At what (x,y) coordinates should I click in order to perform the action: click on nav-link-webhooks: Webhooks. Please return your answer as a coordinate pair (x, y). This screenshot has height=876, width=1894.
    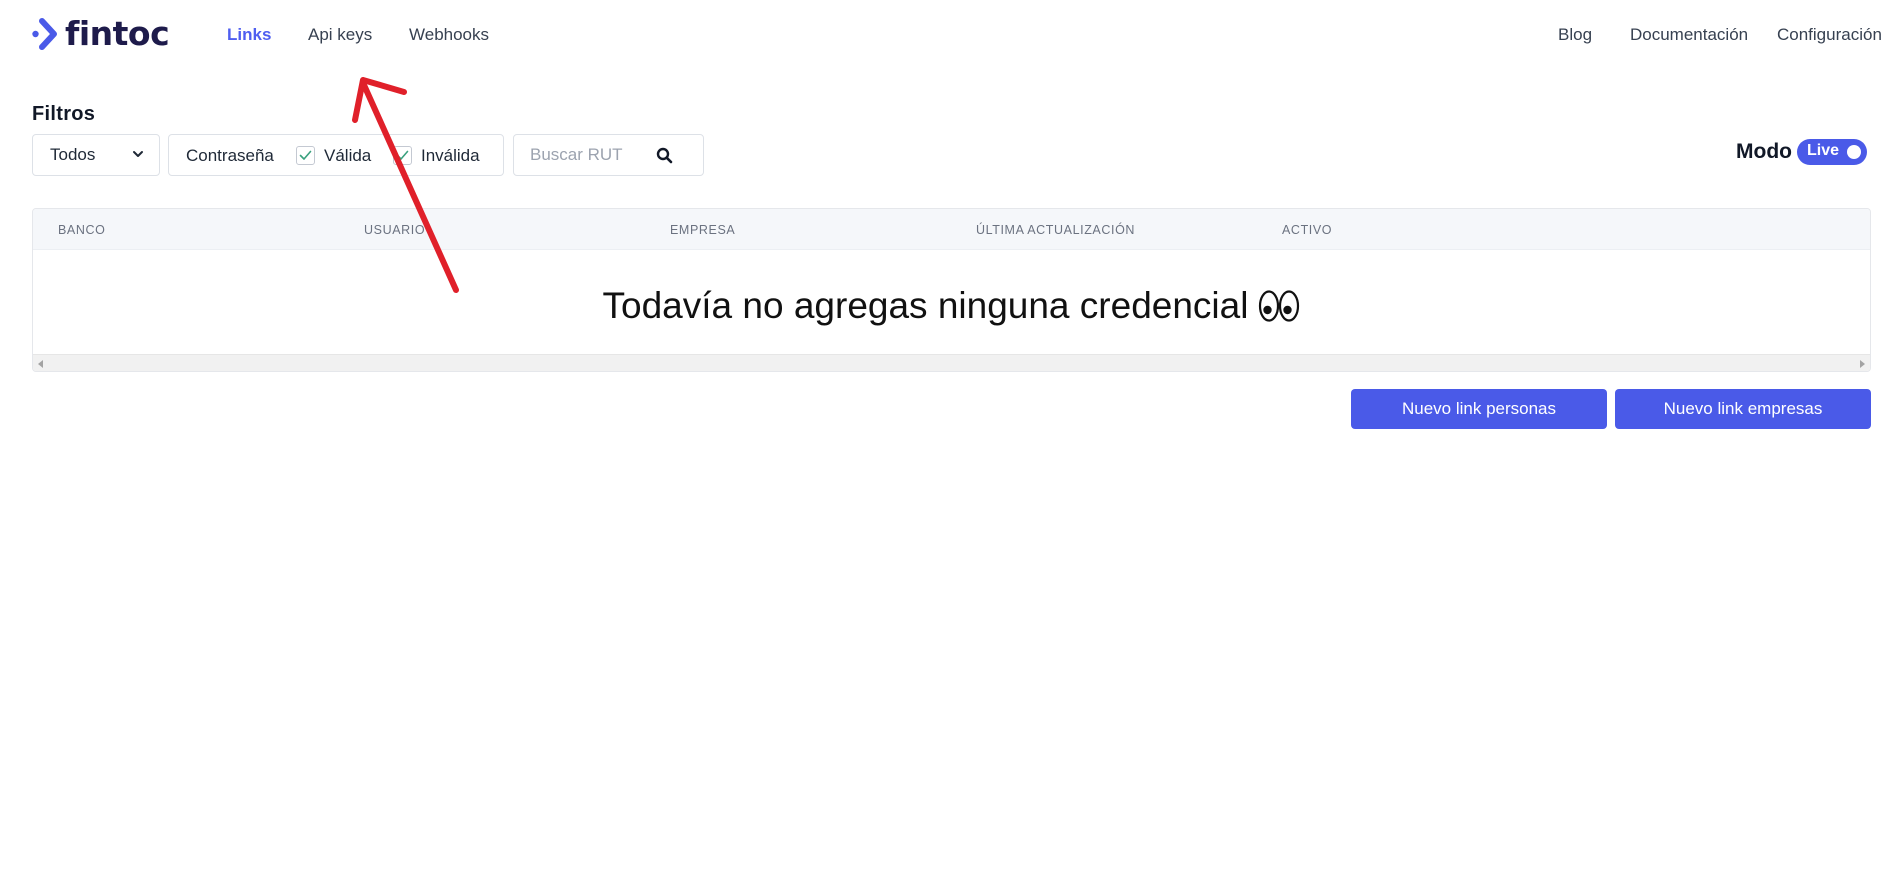
    Looking at the image, I should click on (449, 35).